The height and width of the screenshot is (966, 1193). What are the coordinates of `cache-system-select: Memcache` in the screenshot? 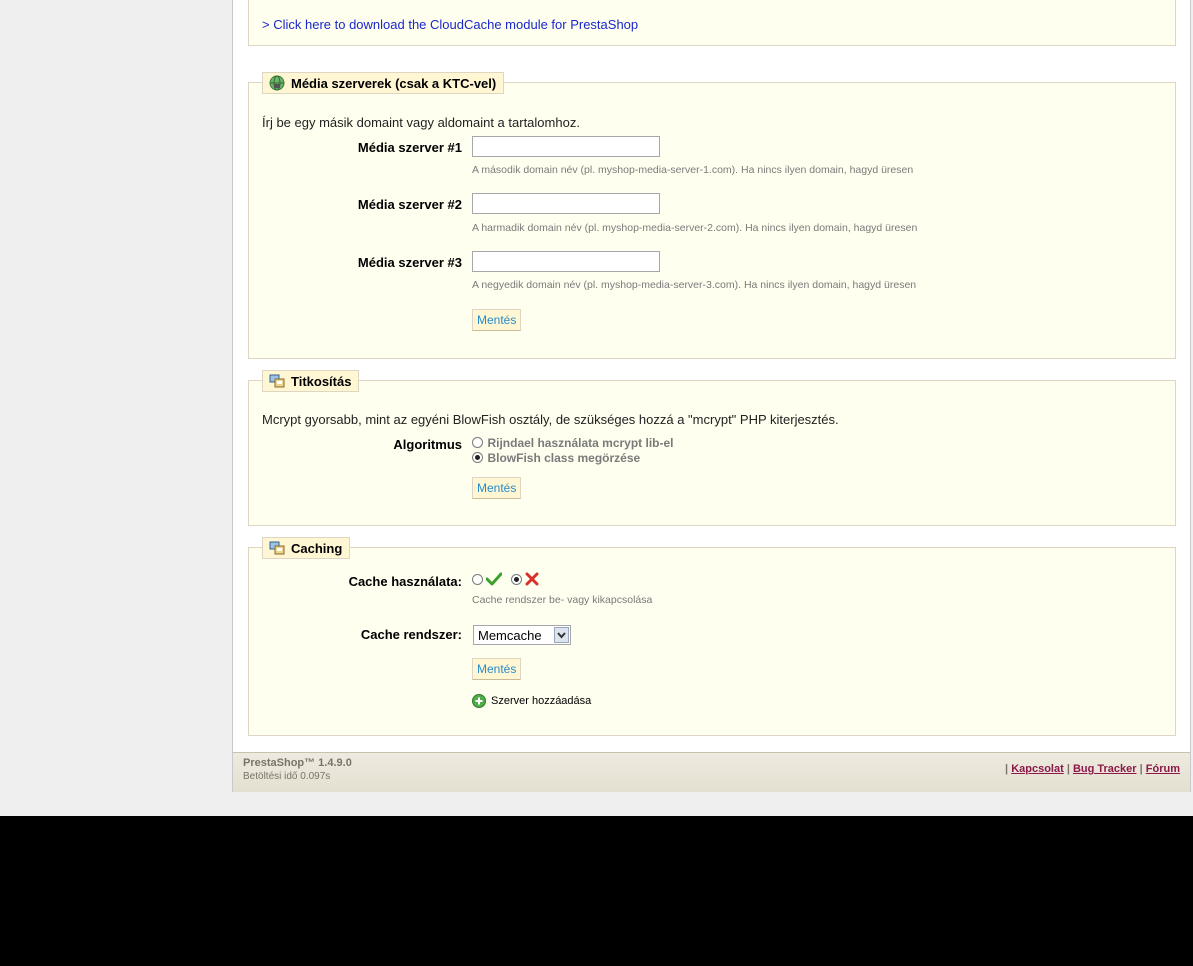 It's located at (522, 635).